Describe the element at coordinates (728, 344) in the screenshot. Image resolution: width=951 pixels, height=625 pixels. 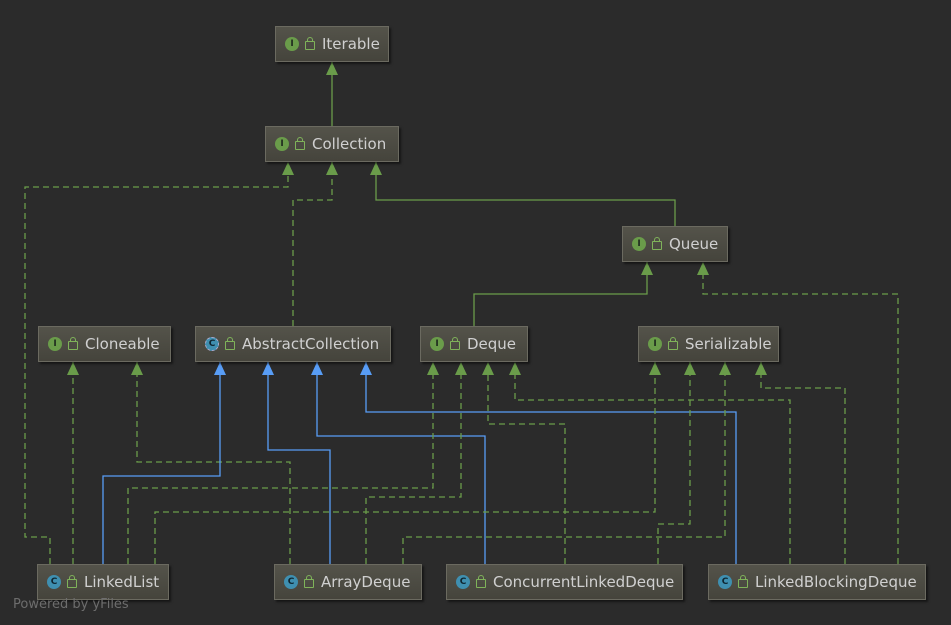
I see `node-label: Serializable` at that location.